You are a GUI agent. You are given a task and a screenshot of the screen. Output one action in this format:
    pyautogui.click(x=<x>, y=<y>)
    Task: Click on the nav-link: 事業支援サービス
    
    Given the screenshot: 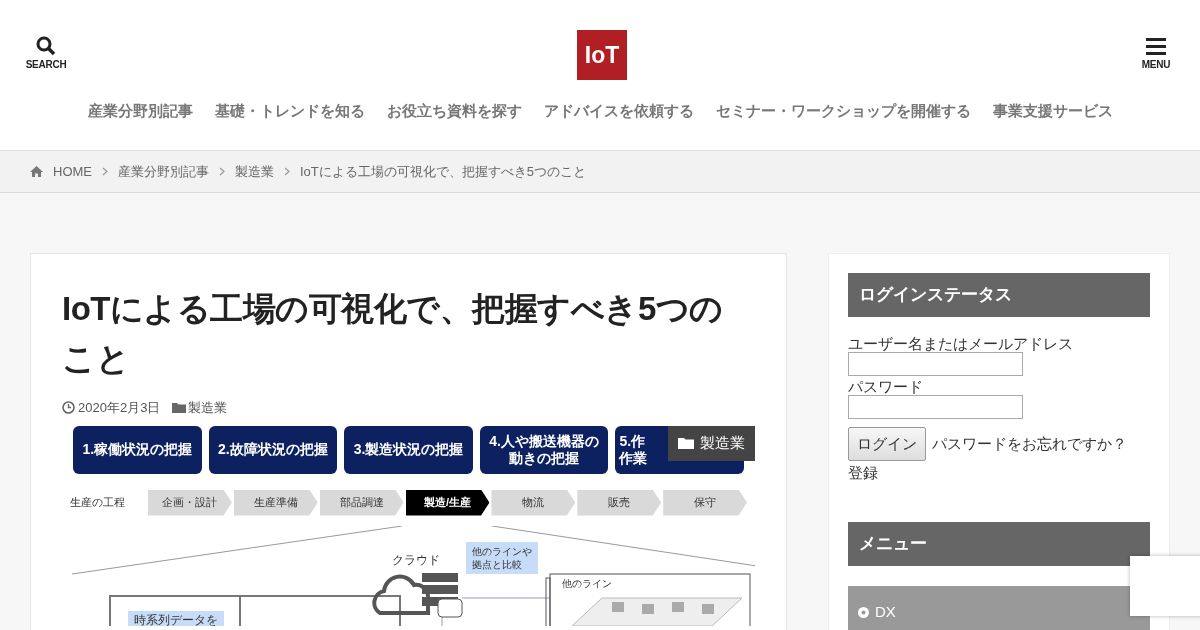 What is the action you would take?
    pyautogui.click(x=1052, y=111)
    